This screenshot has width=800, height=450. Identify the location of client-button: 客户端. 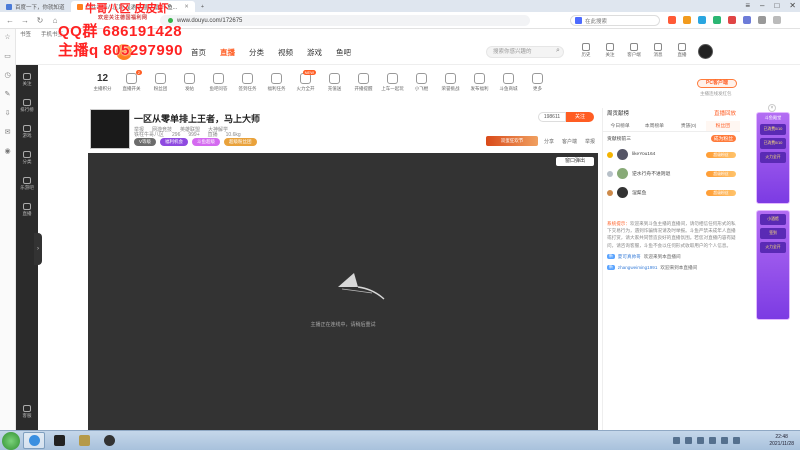
(634, 50).